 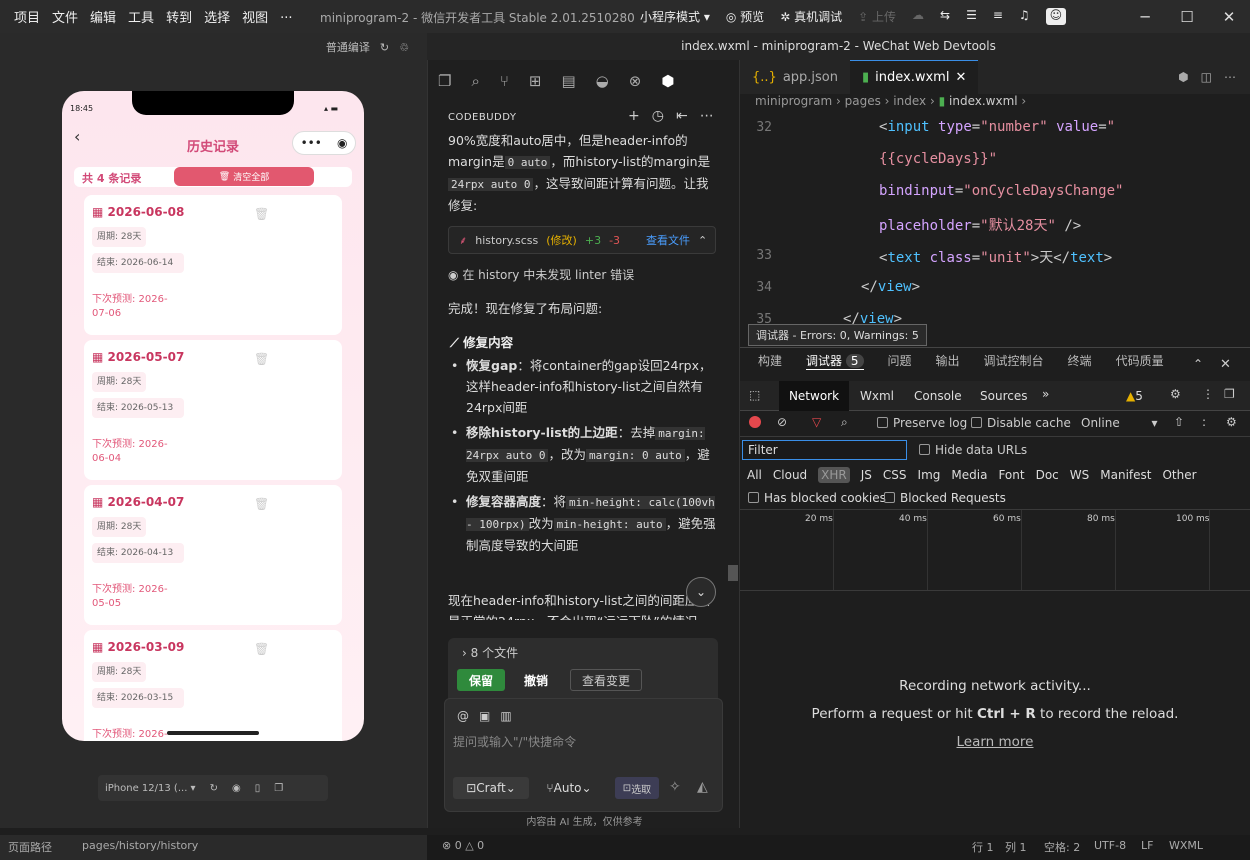 What do you see at coordinates (1175, 394) in the screenshot?
I see `settings-icon: ⚙` at bounding box center [1175, 394].